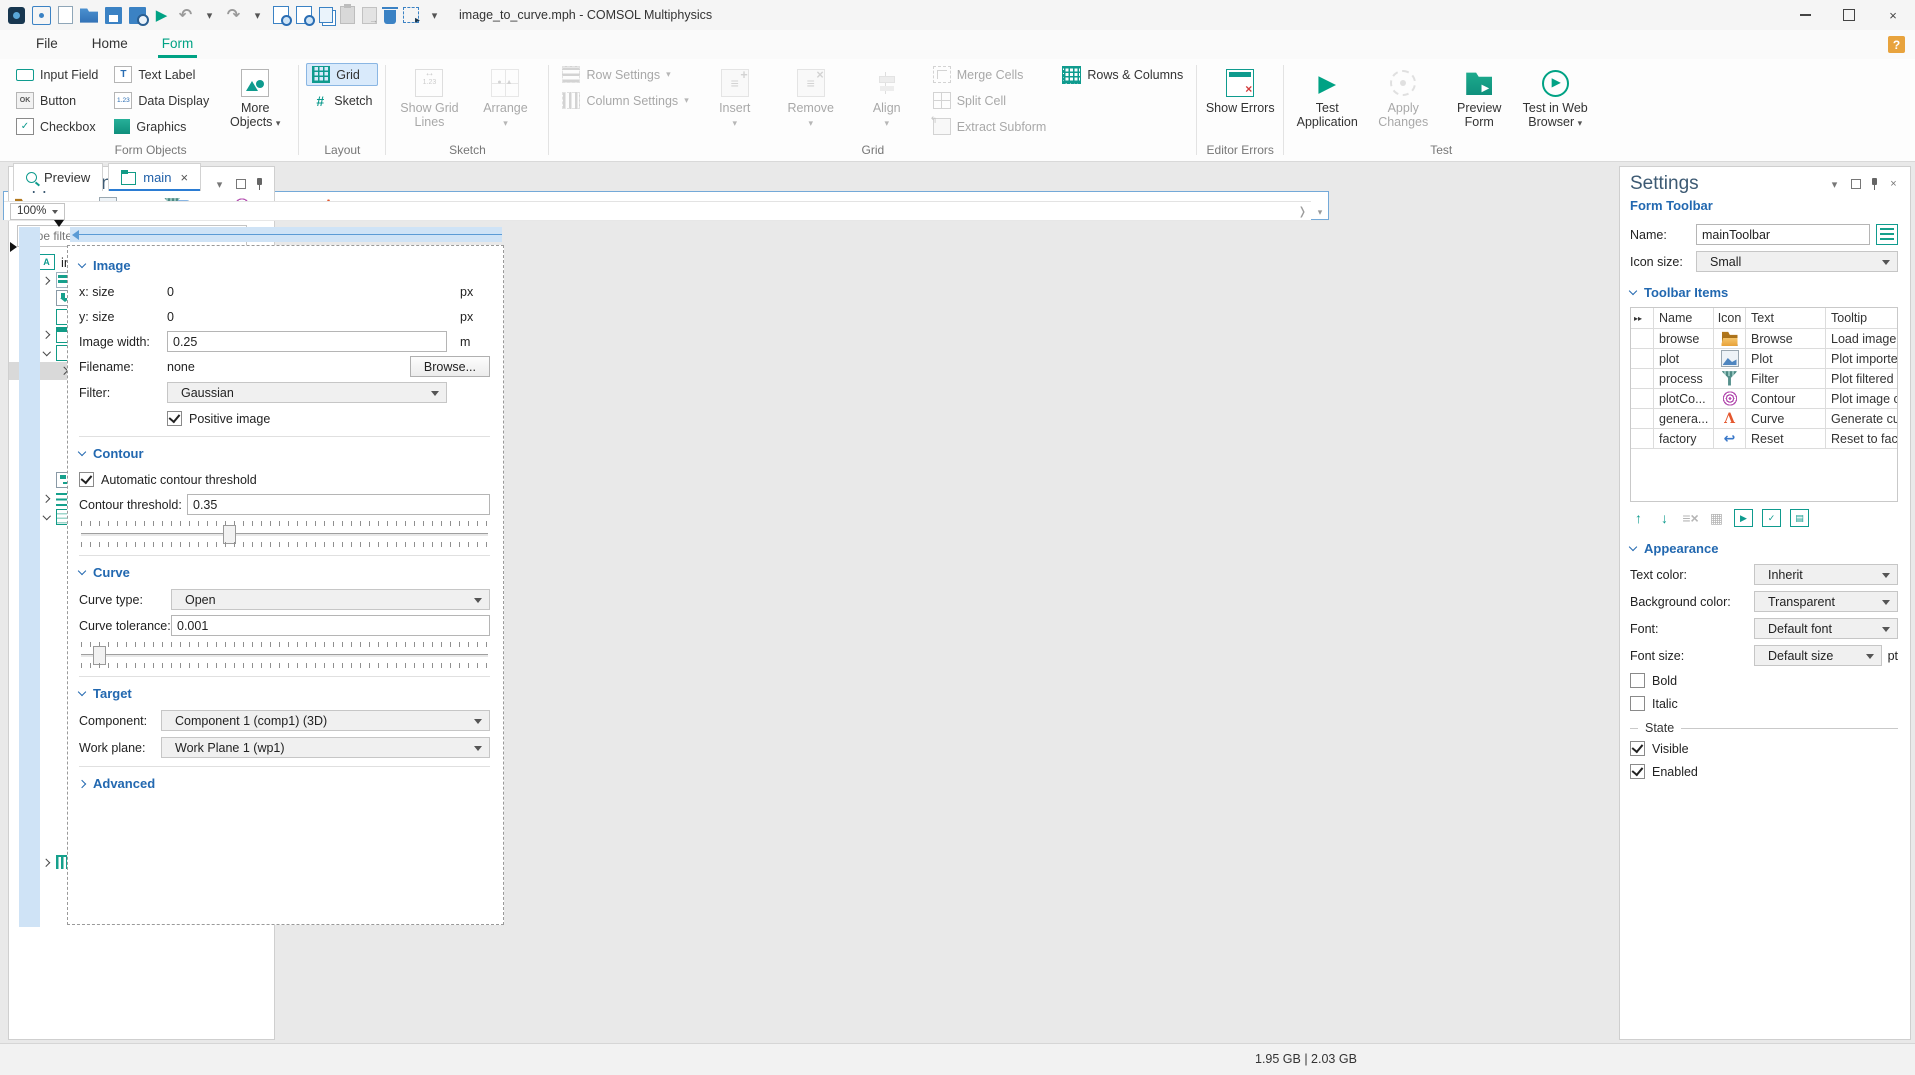 The image size is (1915, 1075). I want to click on maximize-button, so click(1849, 15).